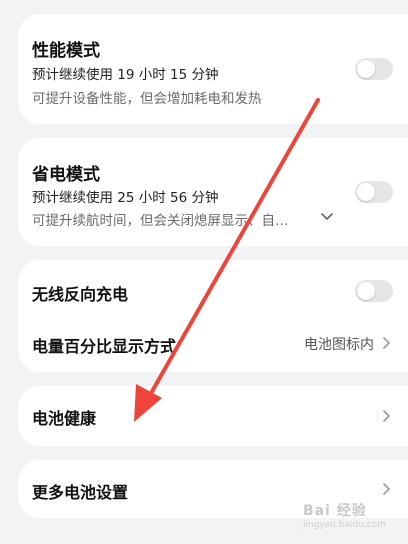 Image resolution: width=408 pixels, height=544 pixels. Describe the element at coordinates (147, 99) in the screenshot. I see `performance-mode-desc: 可提升设备性能，但会增加耗电和发热` at that location.